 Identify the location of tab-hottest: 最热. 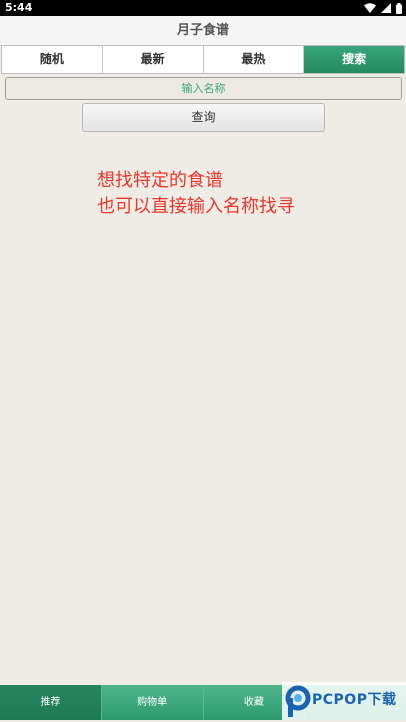
(254, 59).